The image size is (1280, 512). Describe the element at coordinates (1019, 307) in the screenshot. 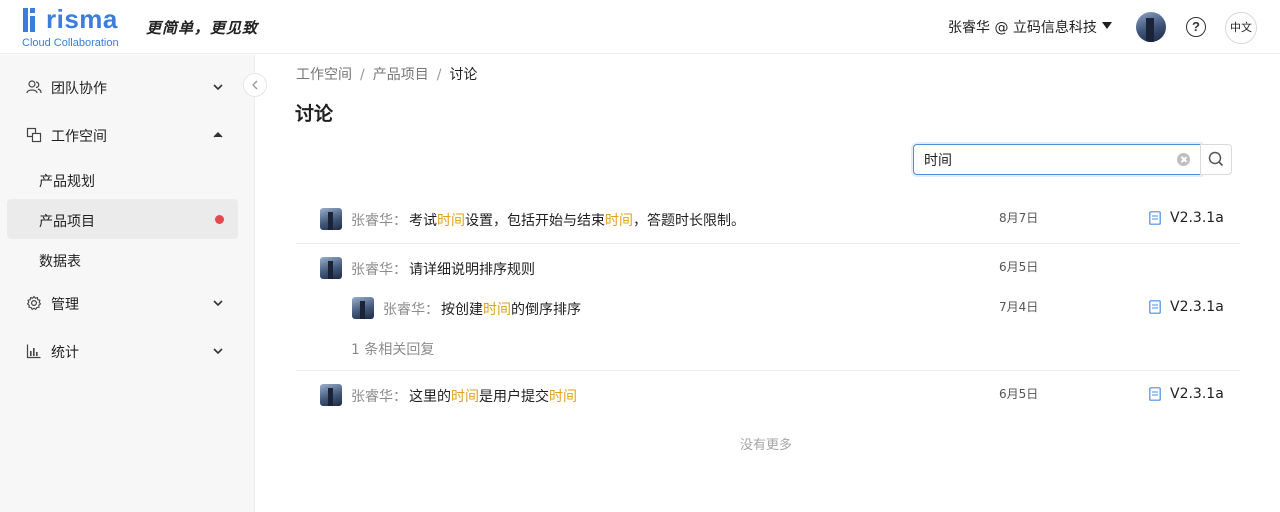

I see `reply-date: 7月4日` at that location.